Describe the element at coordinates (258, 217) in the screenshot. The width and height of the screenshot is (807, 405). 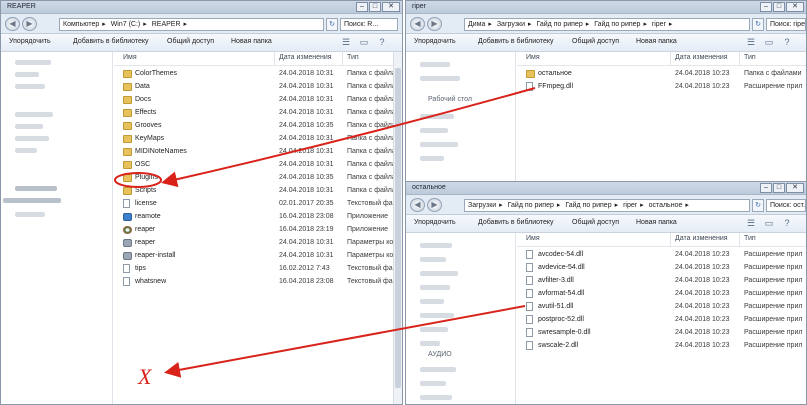
I see `list-item: reamote 16.04.2018 23:08 Приложение` at that location.